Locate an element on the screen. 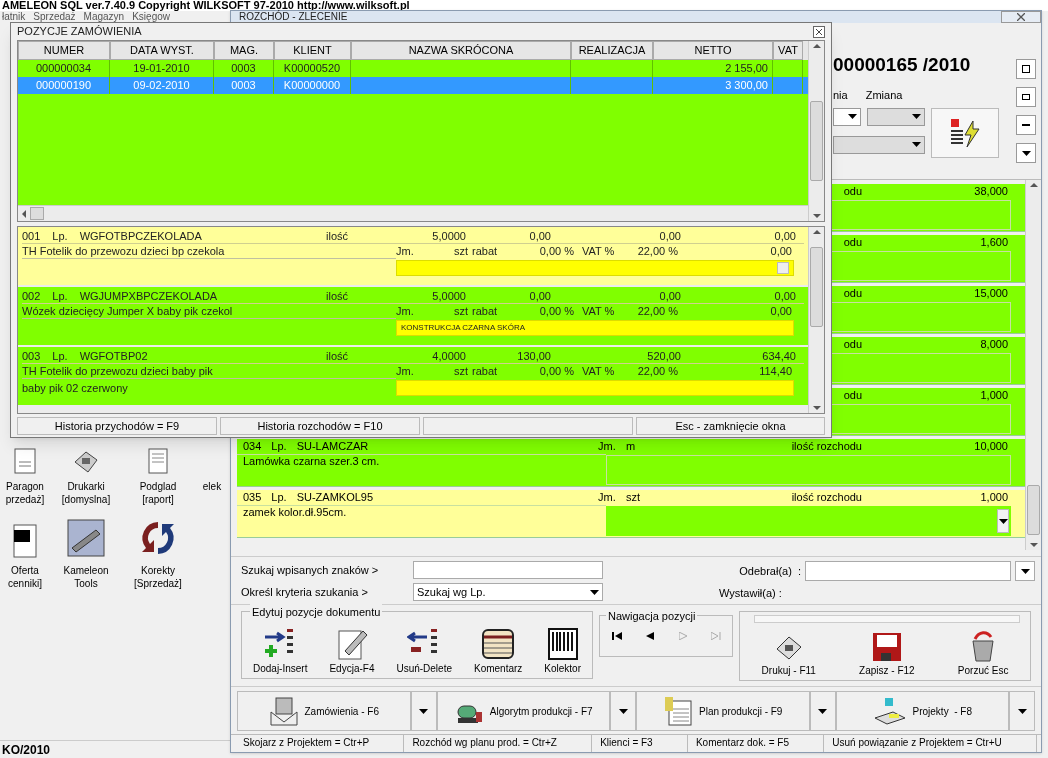 The height and width of the screenshot is (758, 1048). vat-rate: 22,00 % is located at coordinates (657, 371).